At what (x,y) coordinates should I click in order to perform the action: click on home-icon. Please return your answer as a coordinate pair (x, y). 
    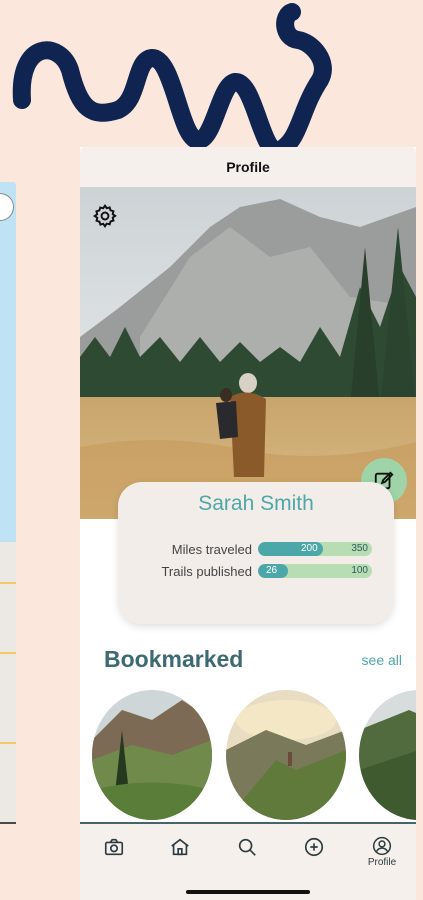
    Looking at the image, I should click on (180, 847).